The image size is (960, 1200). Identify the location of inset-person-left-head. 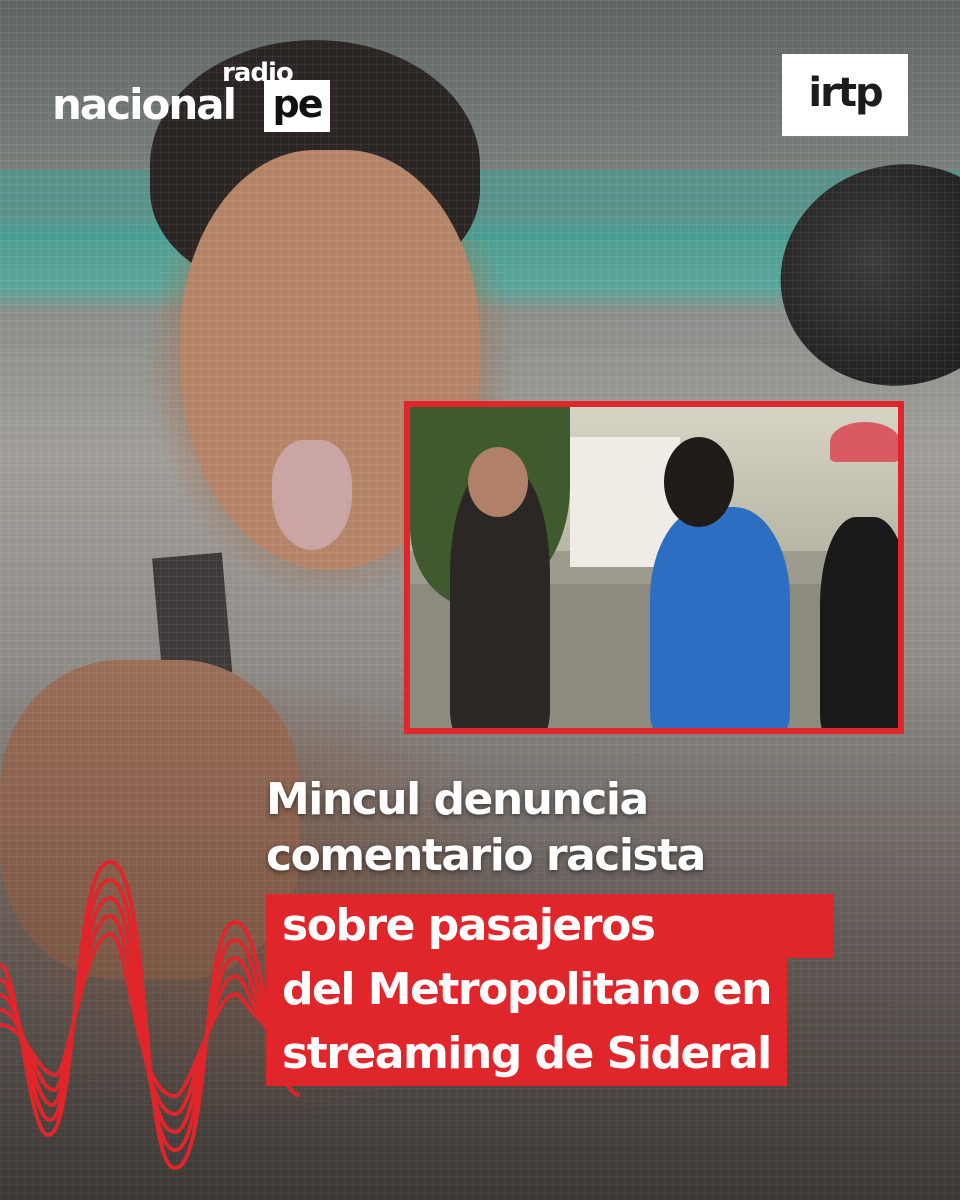
(498, 482).